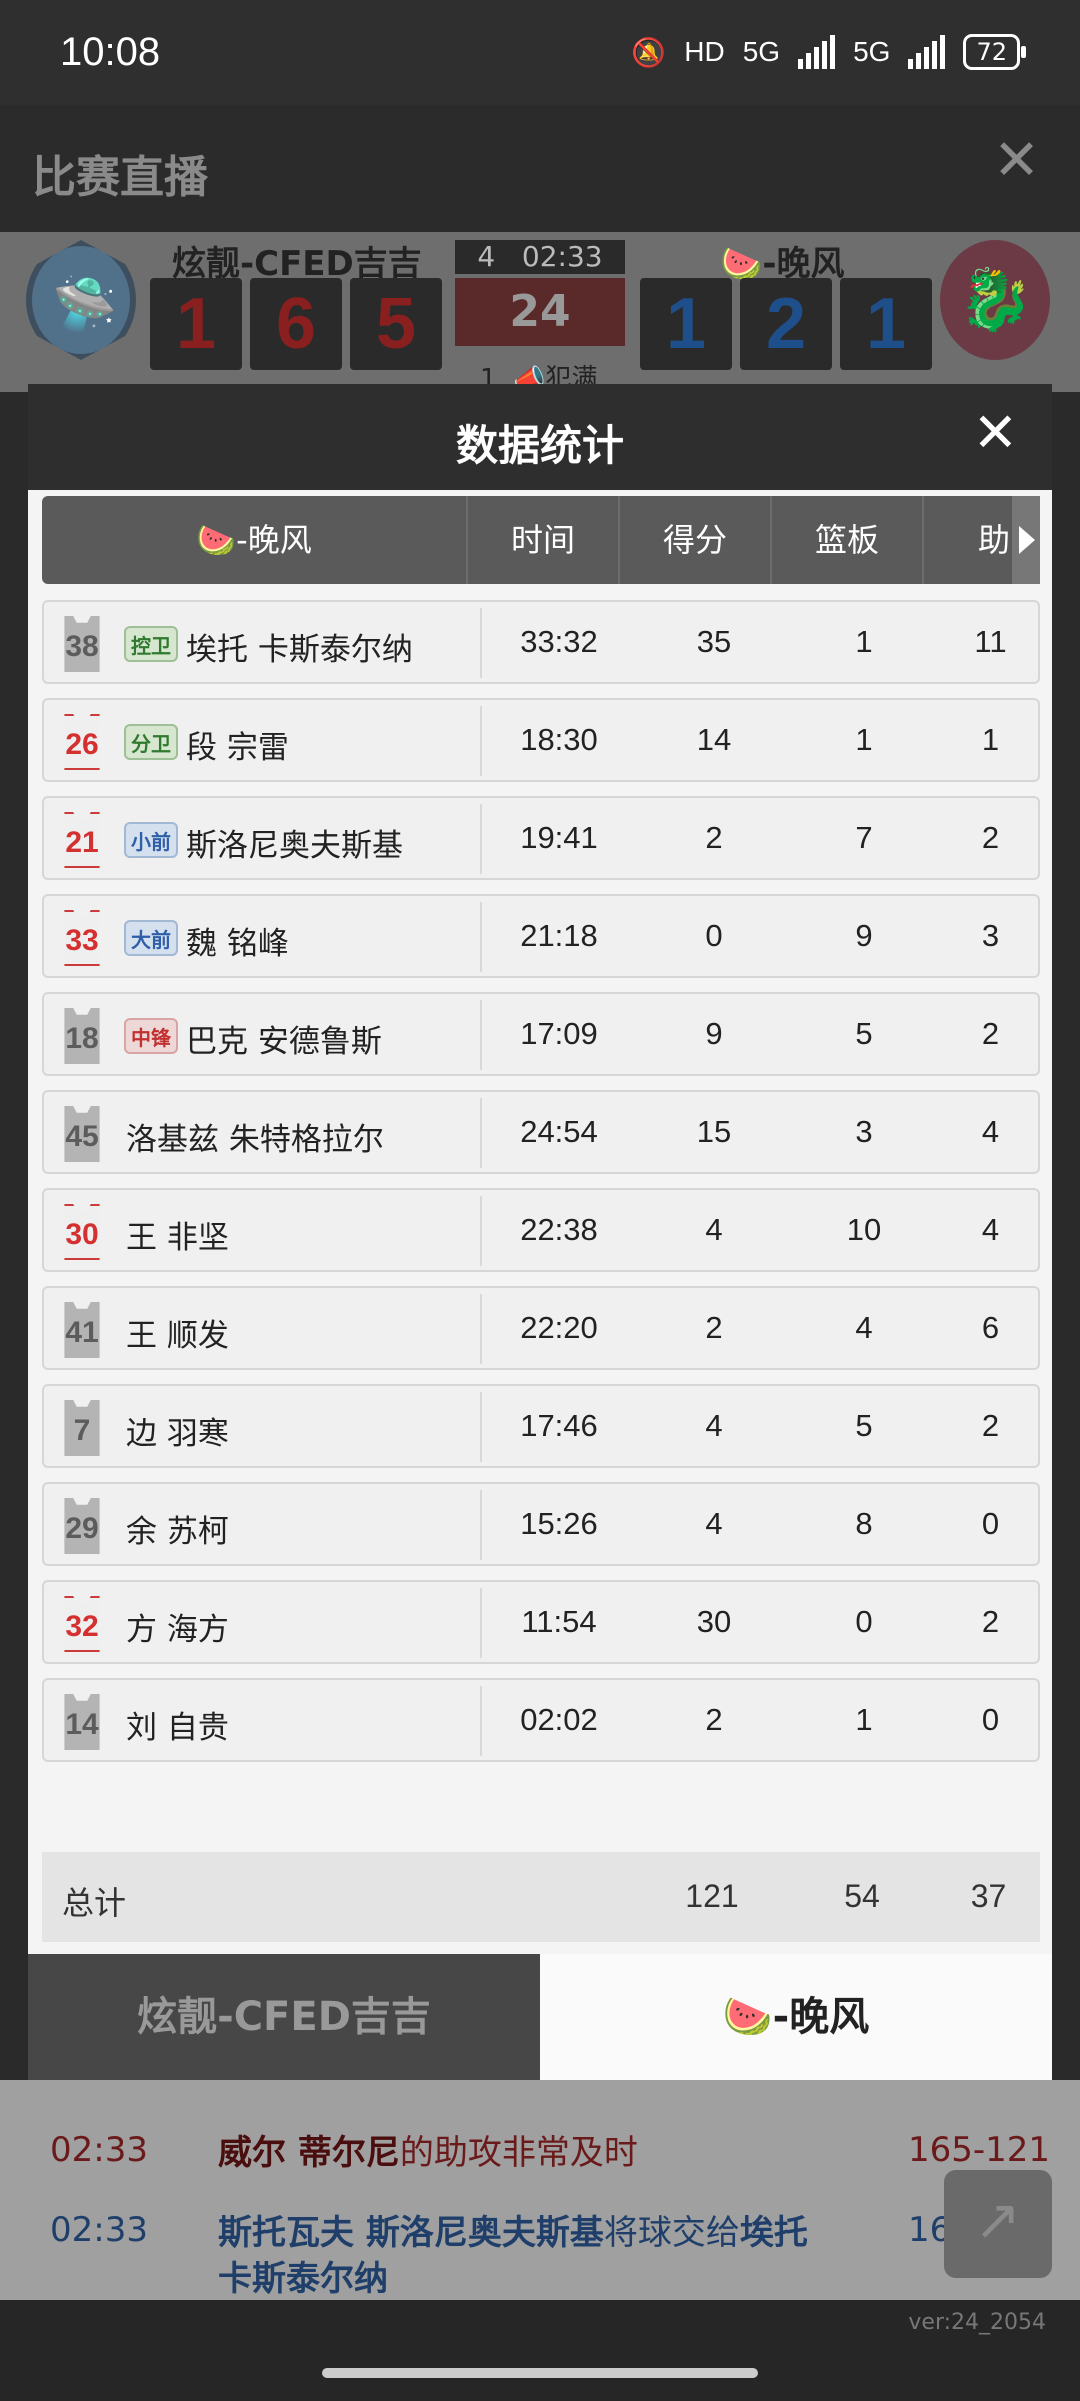 The height and width of the screenshot is (2401, 1080). I want to click on player-row: 7 边 羽寒 17:46 4 5 2, so click(541, 1426).